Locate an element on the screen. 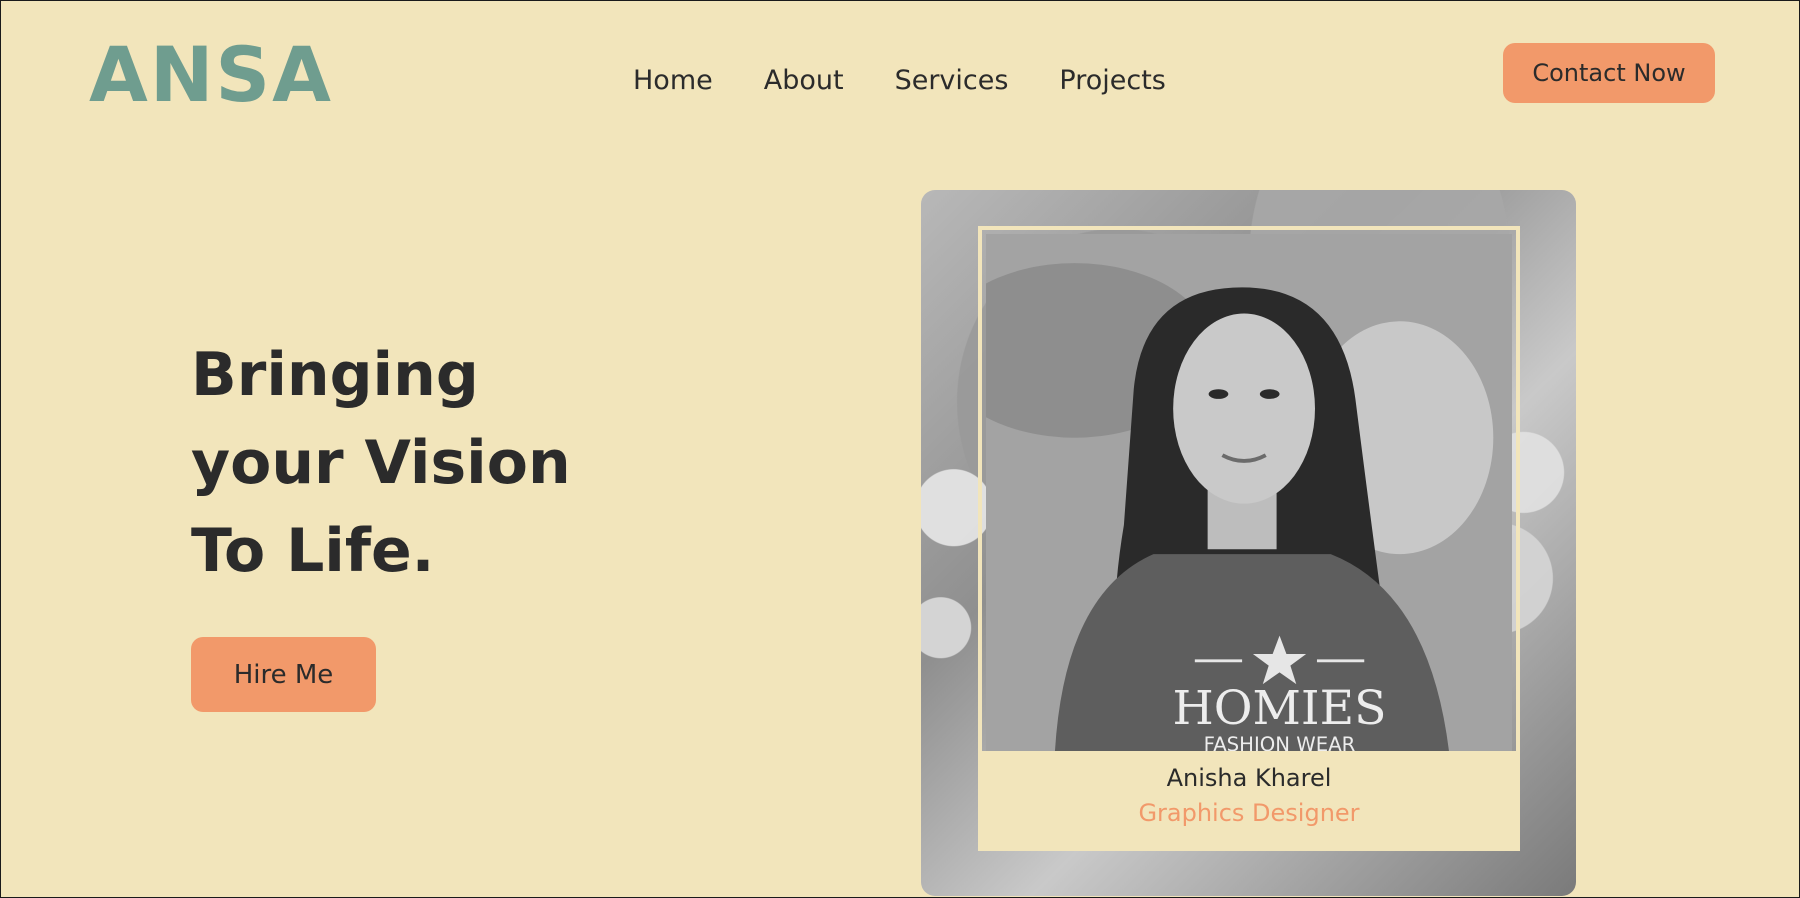 This screenshot has height=898, width=1800. main-nav: Home About Services Projects is located at coordinates (899, 81).